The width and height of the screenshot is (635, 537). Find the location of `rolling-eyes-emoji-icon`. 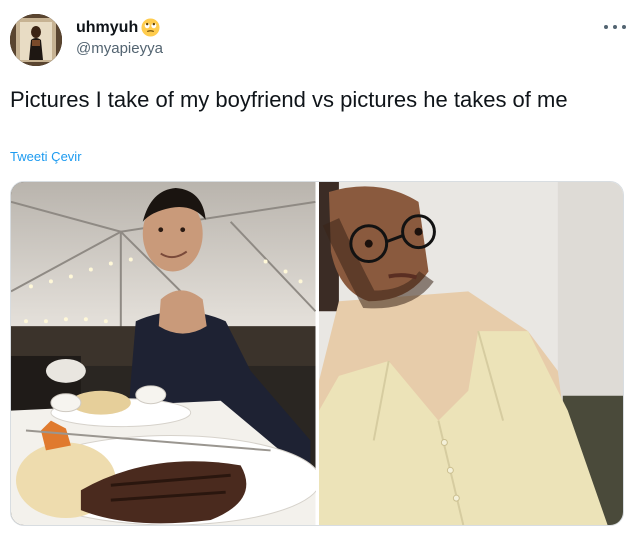

rolling-eyes-emoji-icon is located at coordinates (150, 27).